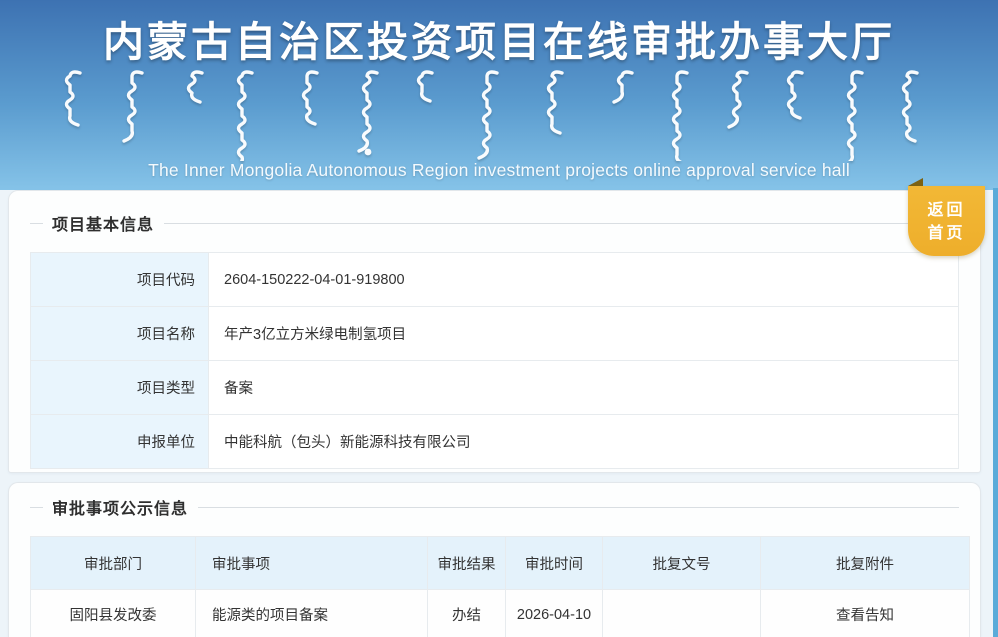 The width and height of the screenshot is (998, 637). I want to click on col-header-attachment: 批复附件, so click(865, 563).